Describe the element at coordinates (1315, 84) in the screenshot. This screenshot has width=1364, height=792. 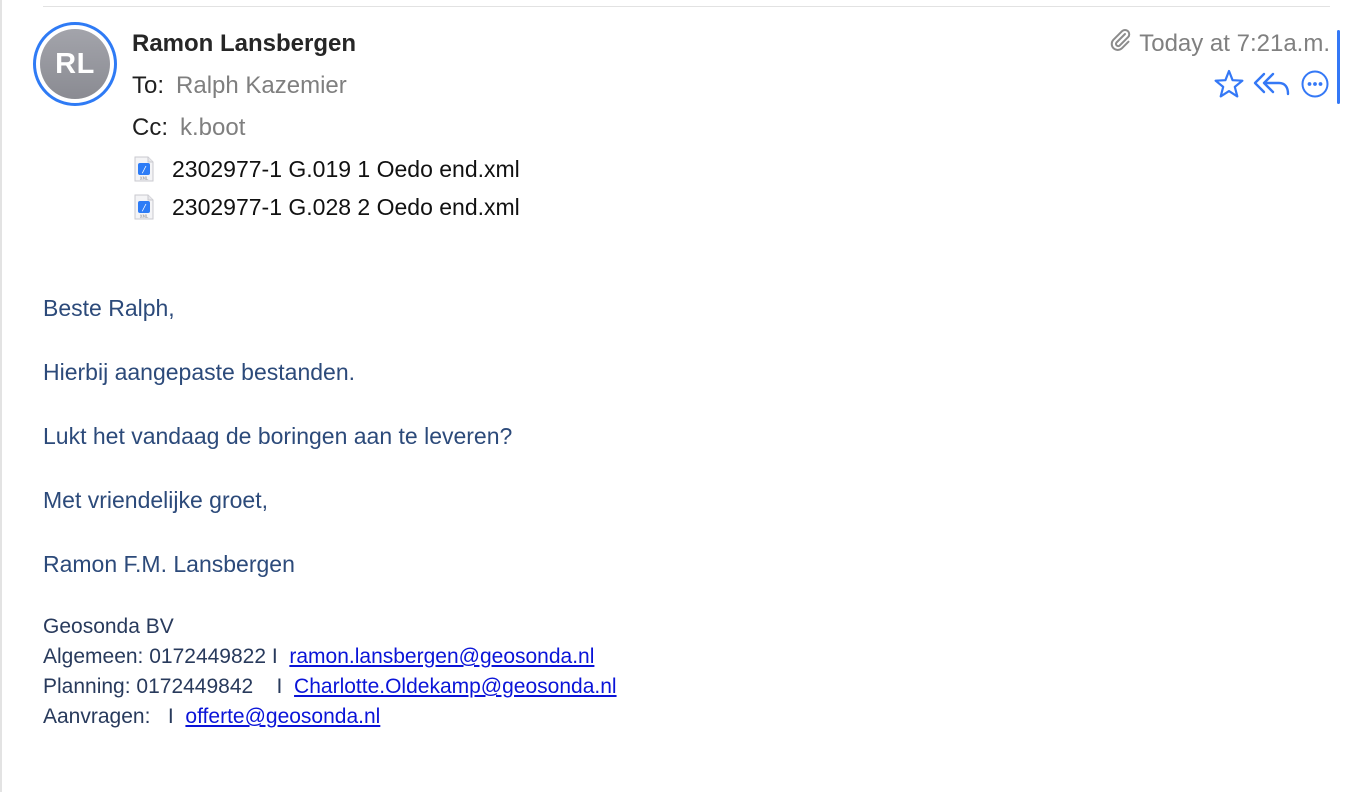
I see `more-icon` at that location.